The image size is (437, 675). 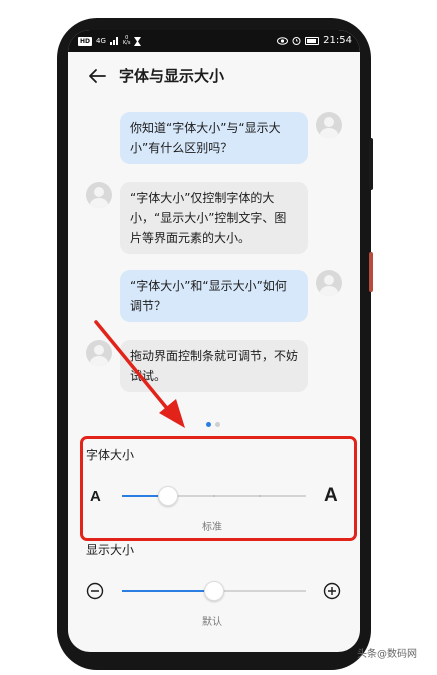 What do you see at coordinates (371, 272) in the screenshot?
I see `phone-power-button` at bounding box center [371, 272].